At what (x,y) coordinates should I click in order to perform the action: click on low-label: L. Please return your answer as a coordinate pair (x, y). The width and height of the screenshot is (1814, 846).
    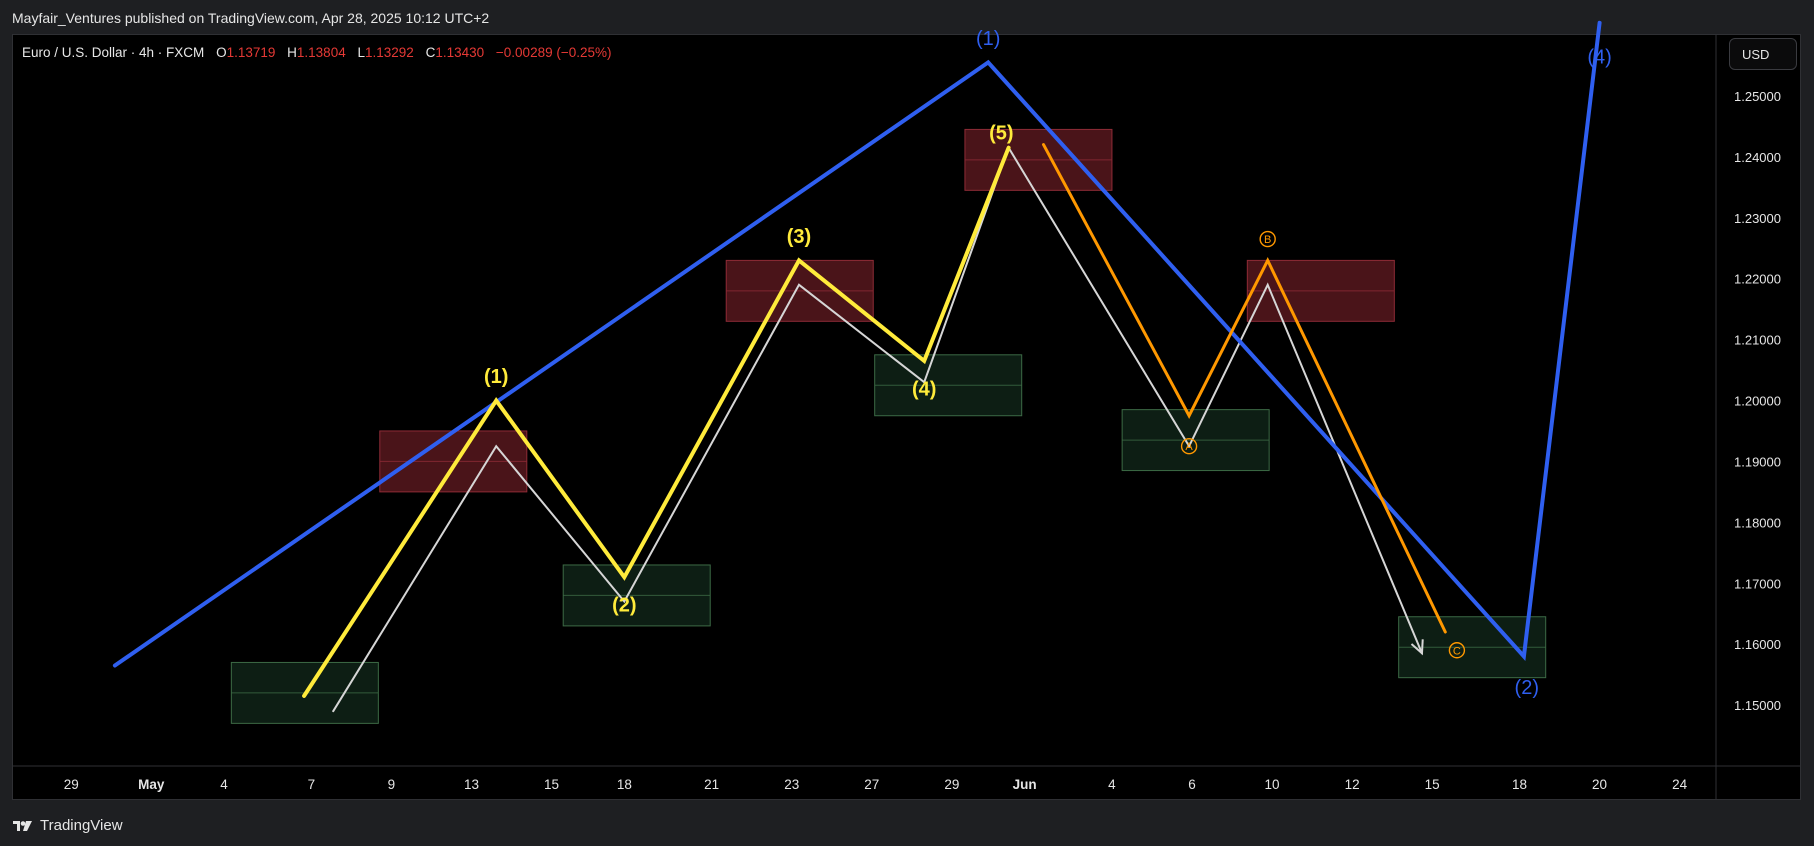
    Looking at the image, I should click on (361, 52).